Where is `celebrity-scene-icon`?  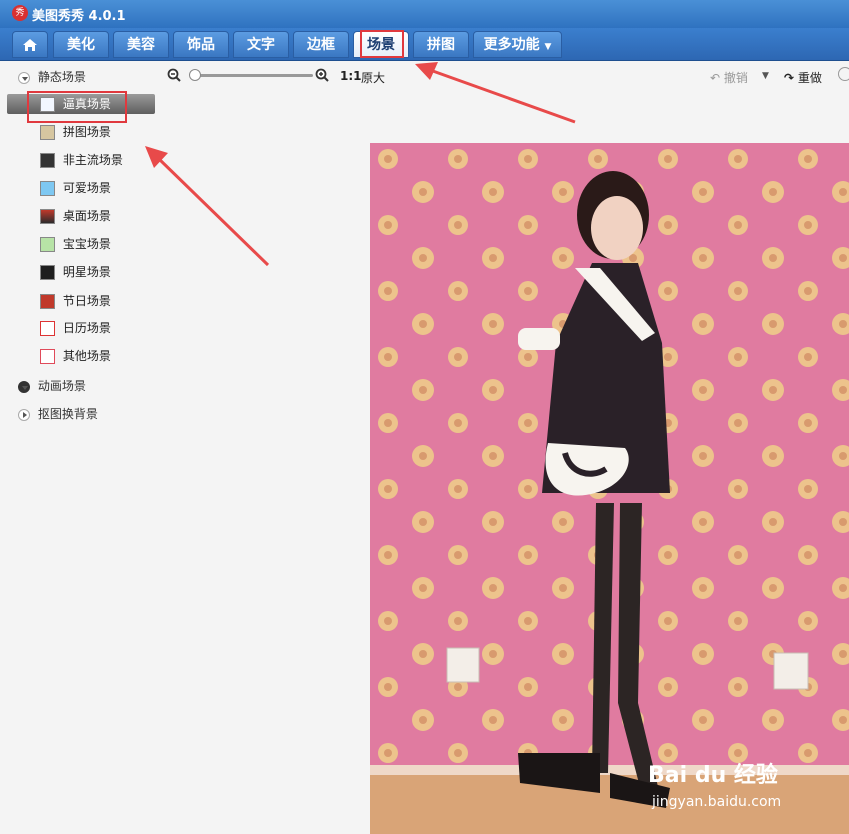
celebrity-scene-icon is located at coordinates (47, 272).